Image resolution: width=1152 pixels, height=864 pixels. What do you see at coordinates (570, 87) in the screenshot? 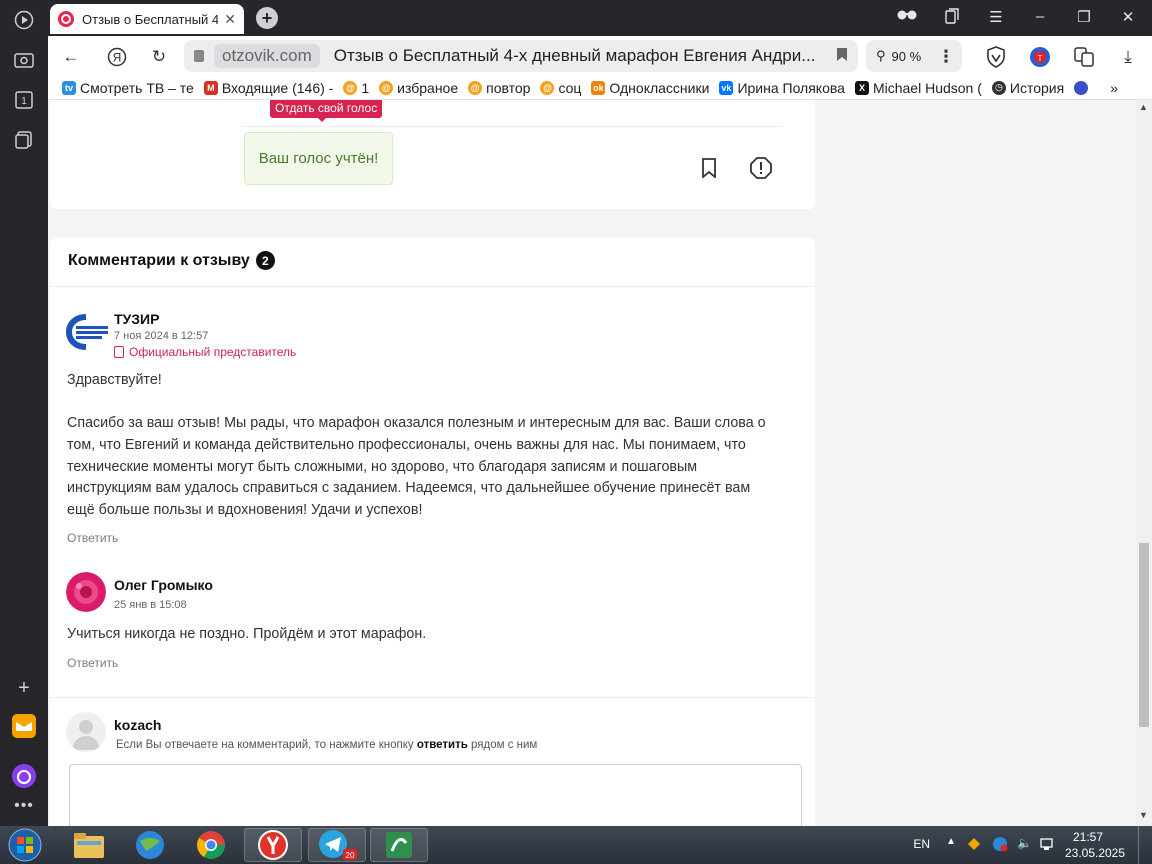
I see `bookmark-label: соц` at bounding box center [570, 87].